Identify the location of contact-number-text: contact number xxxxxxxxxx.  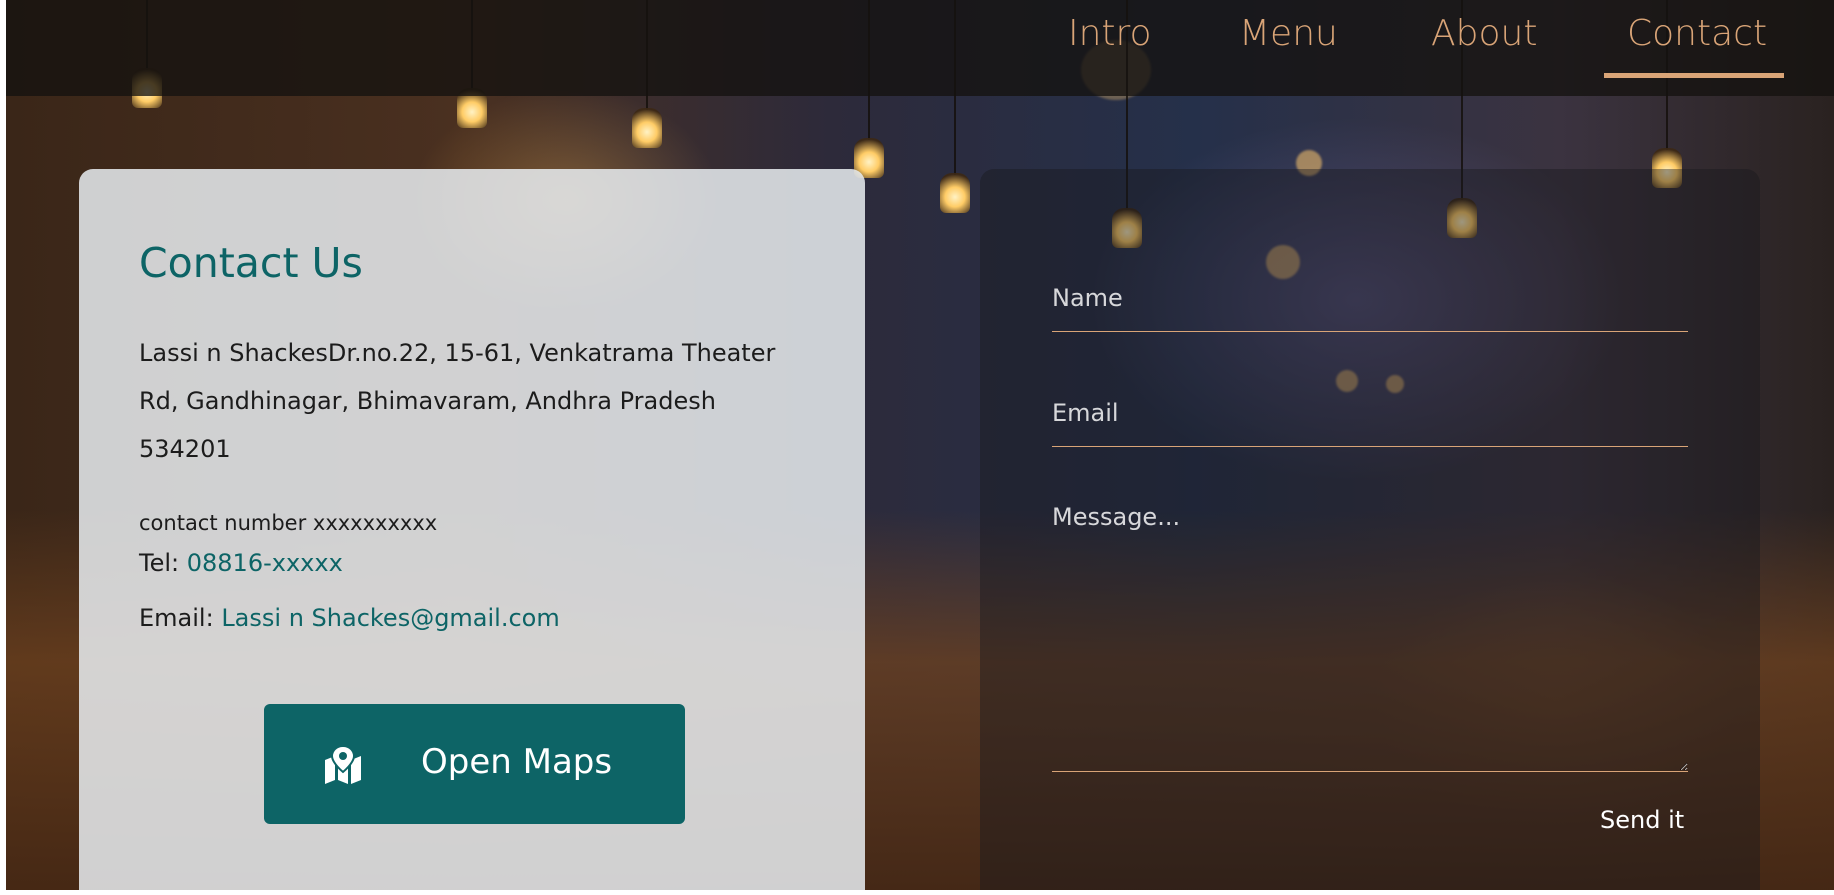
(288, 523).